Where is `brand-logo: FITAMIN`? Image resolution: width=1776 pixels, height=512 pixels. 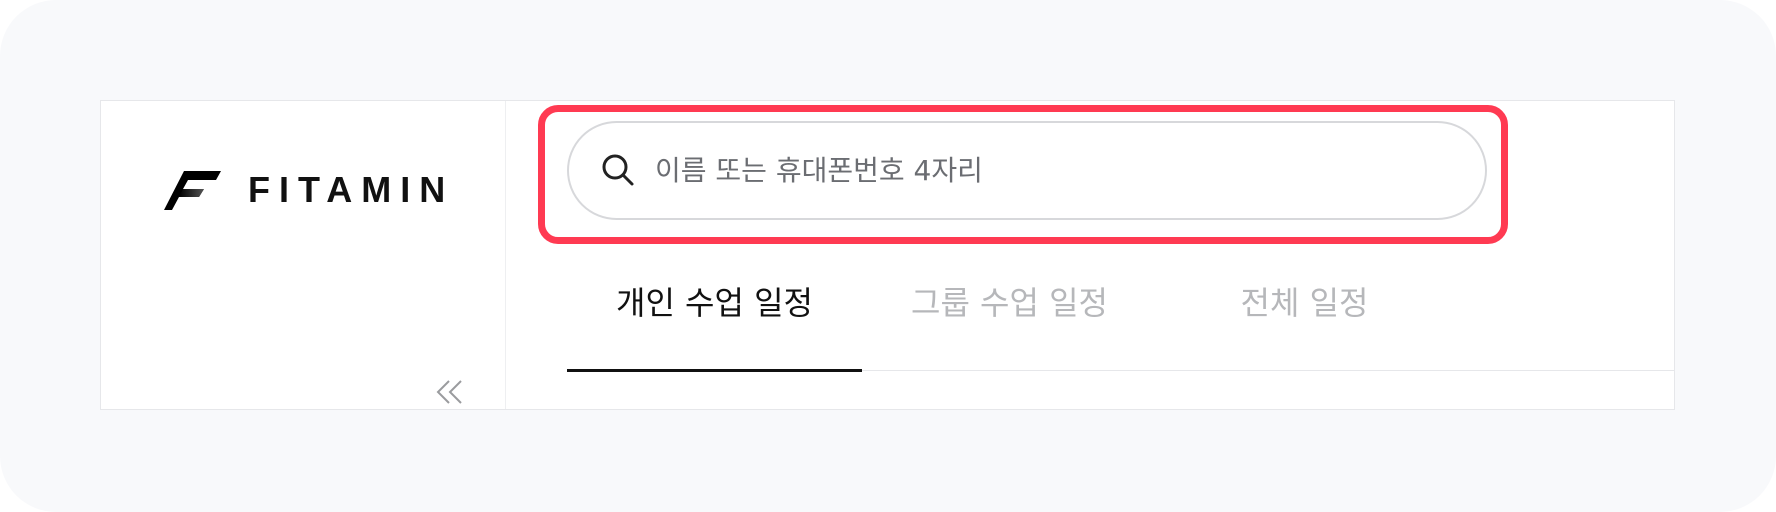
brand-logo: FITAMIN is located at coordinates (309, 190).